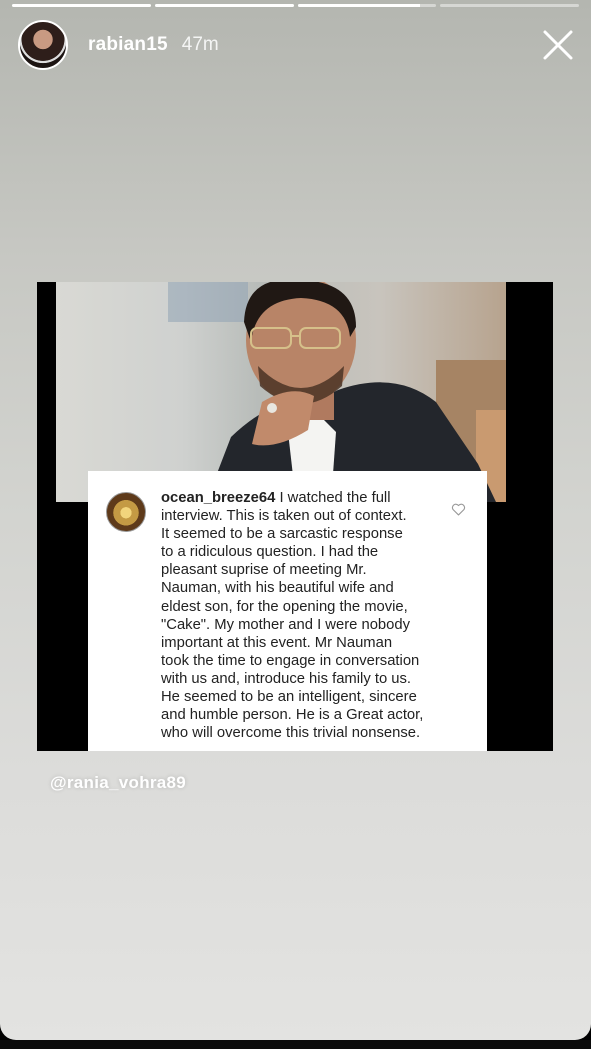 The height and width of the screenshot is (1049, 591). Describe the element at coordinates (295, 5) in the screenshot. I see `story-progress` at that location.